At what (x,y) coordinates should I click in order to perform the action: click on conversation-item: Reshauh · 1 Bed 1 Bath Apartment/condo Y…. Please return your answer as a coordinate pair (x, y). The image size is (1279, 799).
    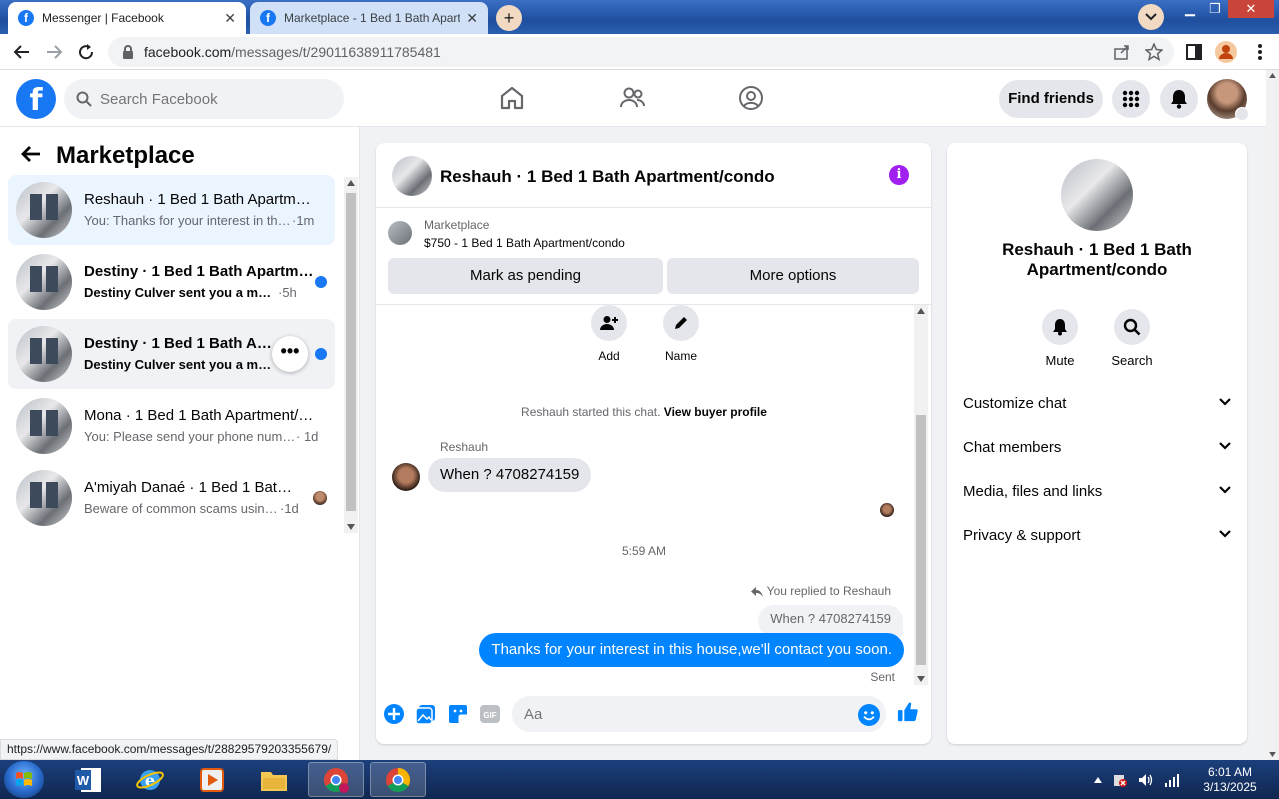
    Looking at the image, I should click on (171, 210).